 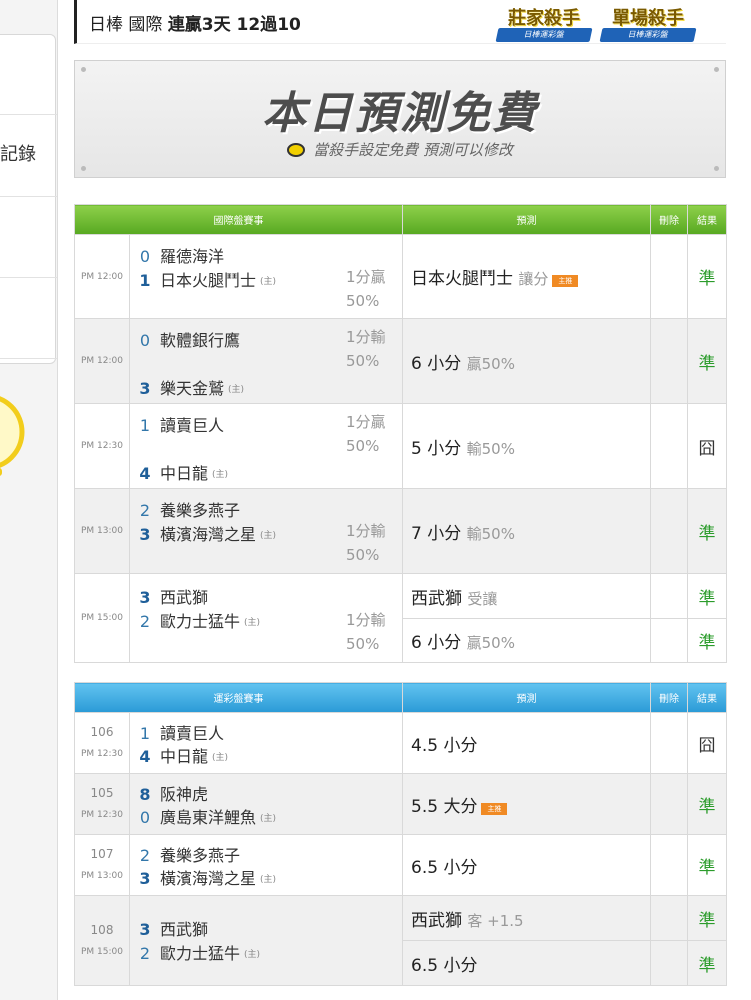 I want to click on left-sidebar: 記錄 人 證, so click(x=29, y=500).